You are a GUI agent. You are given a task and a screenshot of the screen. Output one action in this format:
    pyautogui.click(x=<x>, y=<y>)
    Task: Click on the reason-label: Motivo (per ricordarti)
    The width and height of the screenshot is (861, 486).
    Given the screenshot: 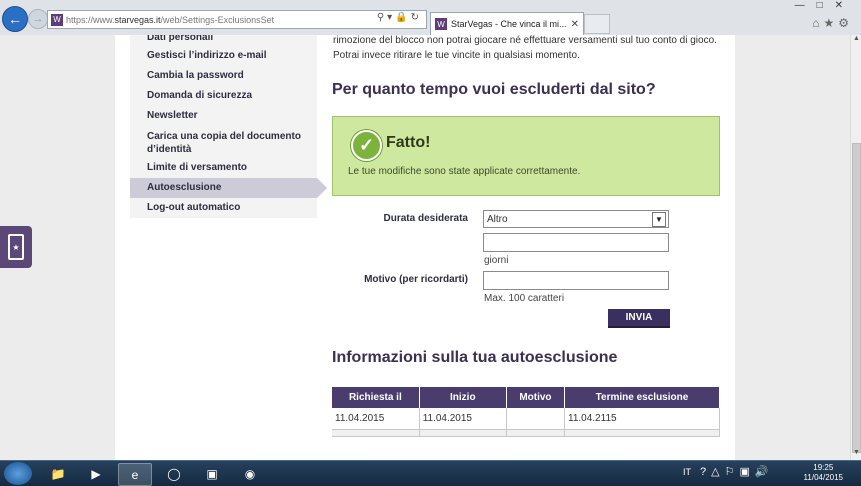 What is the action you would take?
    pyautogui.click(x=416, y=279)
    